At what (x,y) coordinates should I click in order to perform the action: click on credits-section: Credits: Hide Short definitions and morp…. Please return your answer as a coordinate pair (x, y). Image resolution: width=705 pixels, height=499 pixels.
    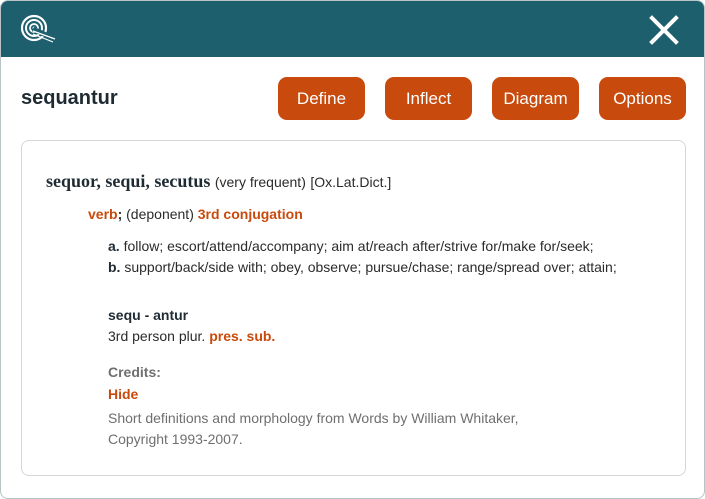
    Looking at the image, I should click on (368, 406).